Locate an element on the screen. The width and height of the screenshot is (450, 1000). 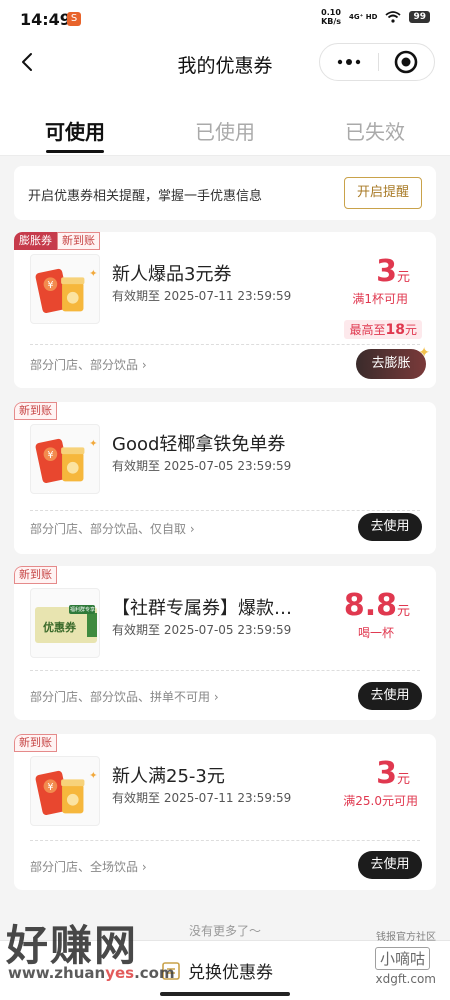
exchange-coupon-button: 兑换优惠券 is located at coordinates (216, 970).